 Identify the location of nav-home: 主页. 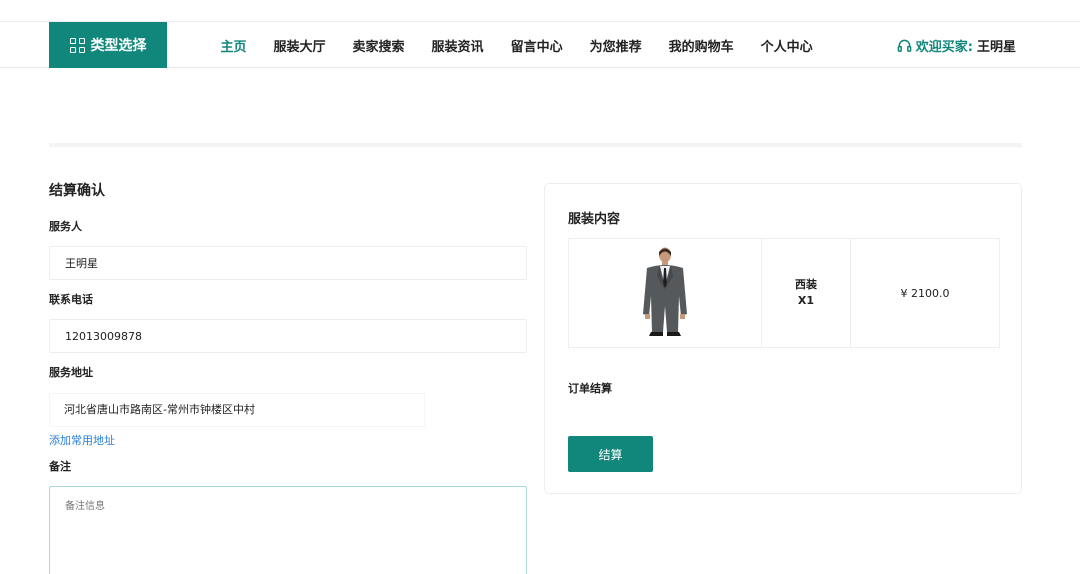
(233, 45).